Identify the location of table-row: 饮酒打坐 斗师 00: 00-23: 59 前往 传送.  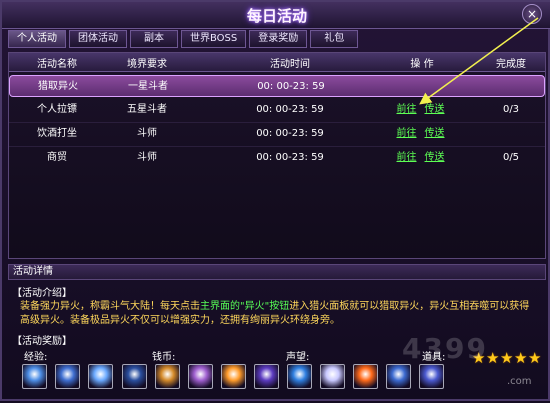
(277, 134).